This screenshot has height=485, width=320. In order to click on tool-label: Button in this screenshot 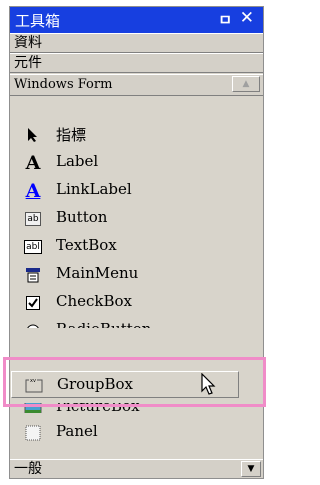, I will do `click(82, 217)`.